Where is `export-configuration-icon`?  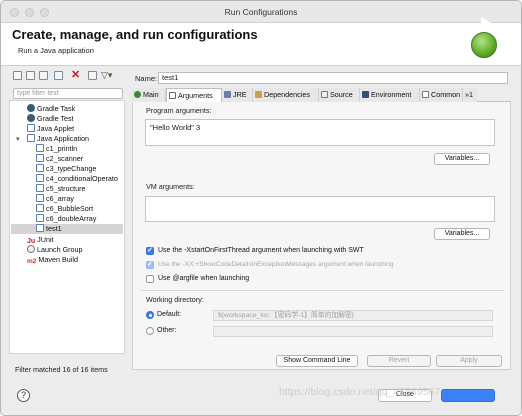 export-configuration-icon is located at coordinates (43, 75).